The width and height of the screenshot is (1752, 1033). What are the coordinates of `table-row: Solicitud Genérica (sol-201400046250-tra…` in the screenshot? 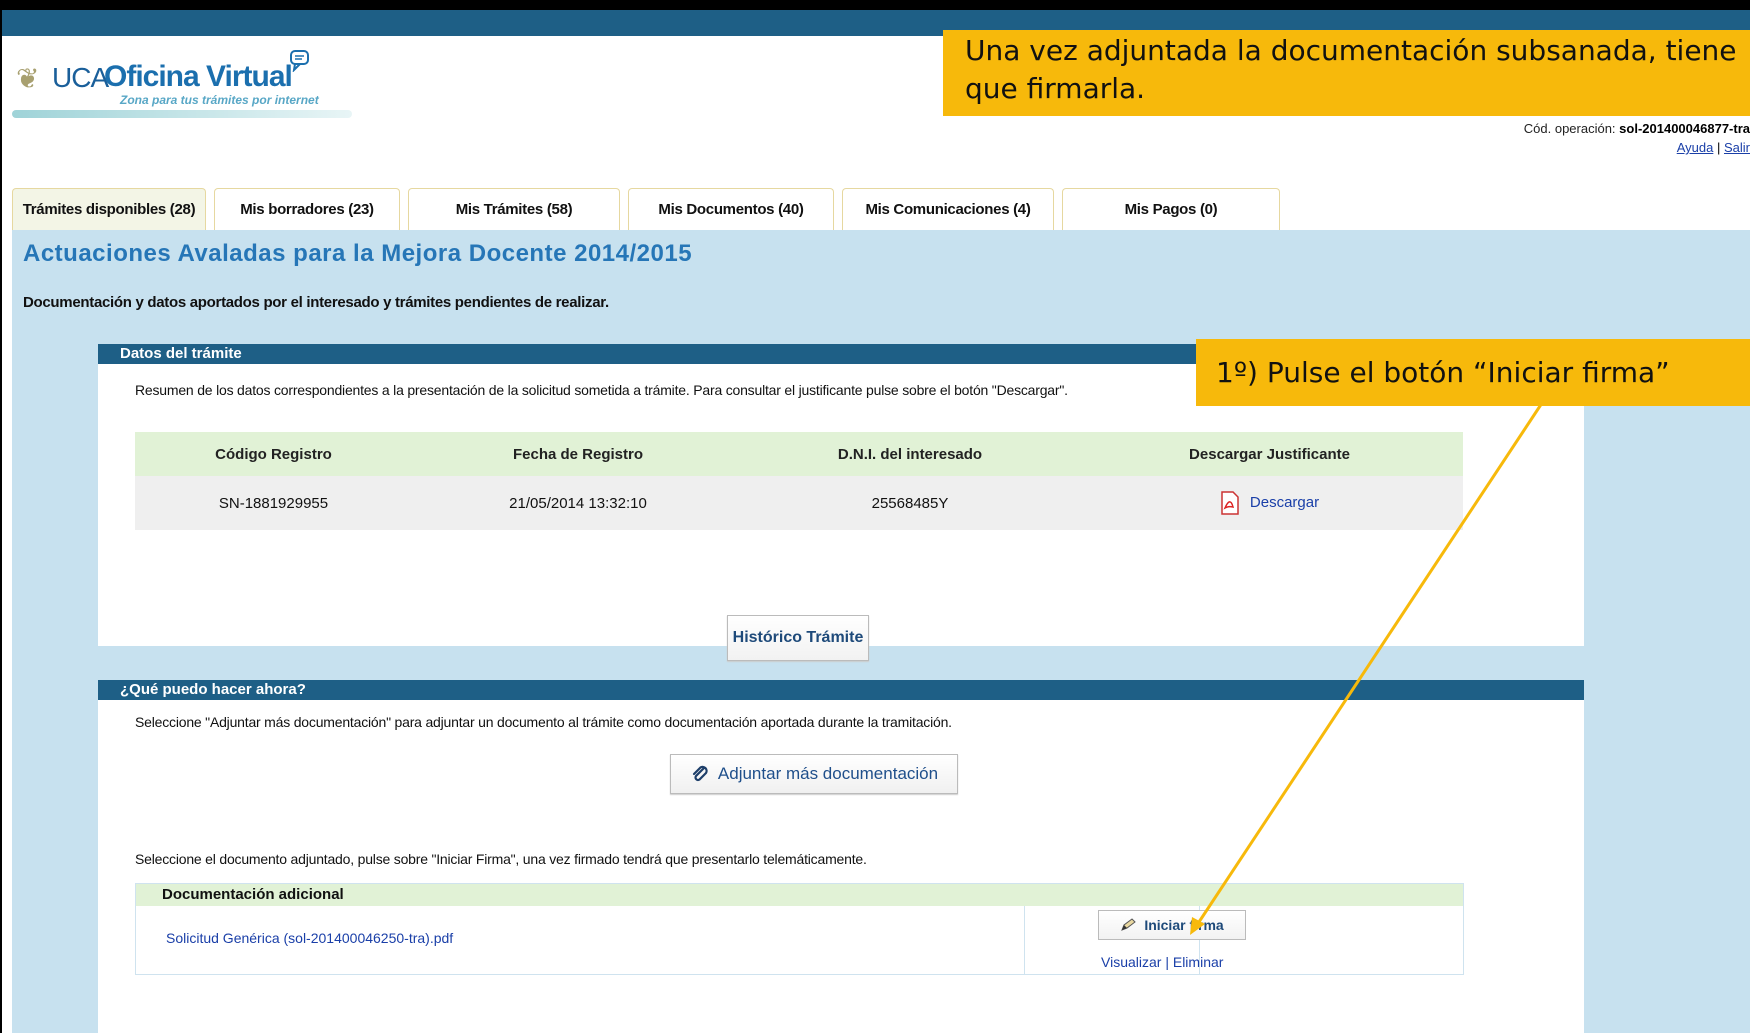 It's located at (799, 940).